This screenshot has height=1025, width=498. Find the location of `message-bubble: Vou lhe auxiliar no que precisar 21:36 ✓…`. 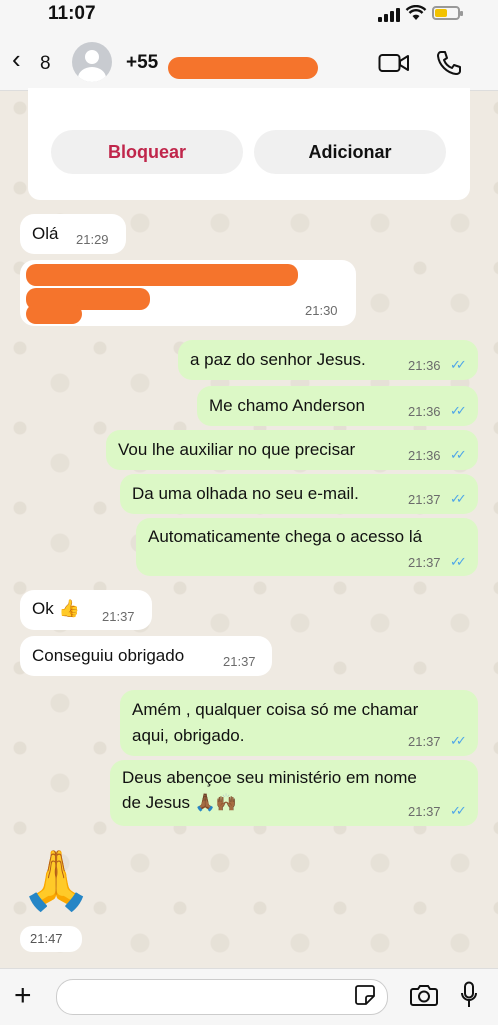

message-bubble: Vou lhe auxiliar no que precisar 21:36 ✓… is located at coordinates (292, 450).